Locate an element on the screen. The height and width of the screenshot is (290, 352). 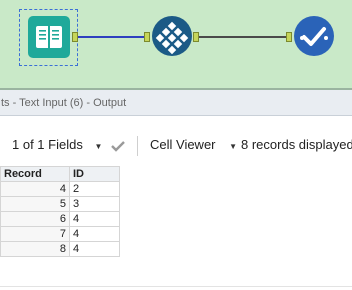
column-header-id: ID is located at coordinates (94, 174).